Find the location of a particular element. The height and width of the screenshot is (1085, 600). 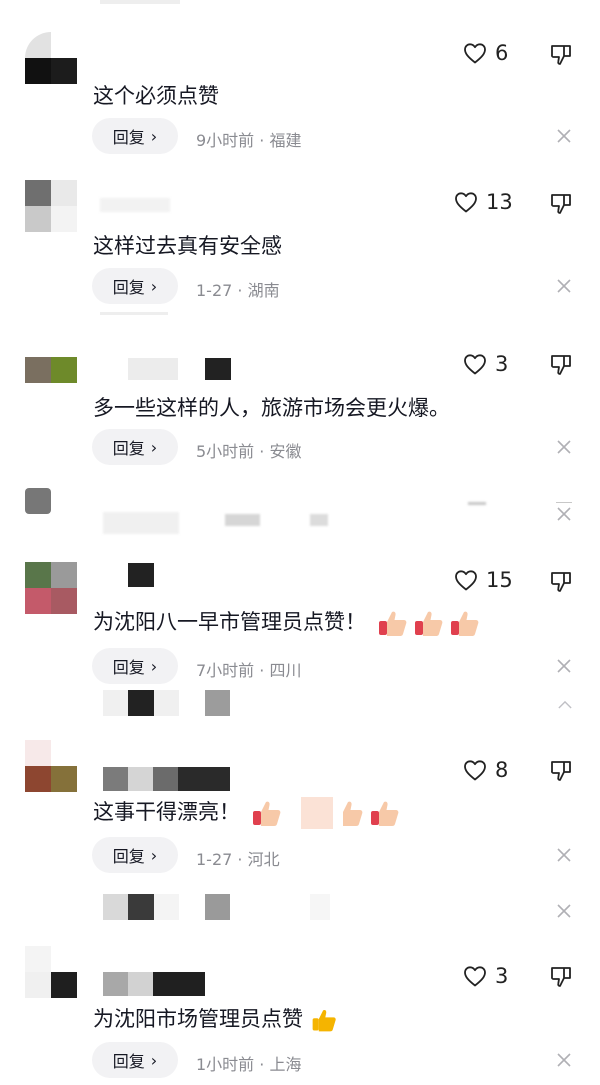

emoji-blurred is located at coordinates (317, 813).